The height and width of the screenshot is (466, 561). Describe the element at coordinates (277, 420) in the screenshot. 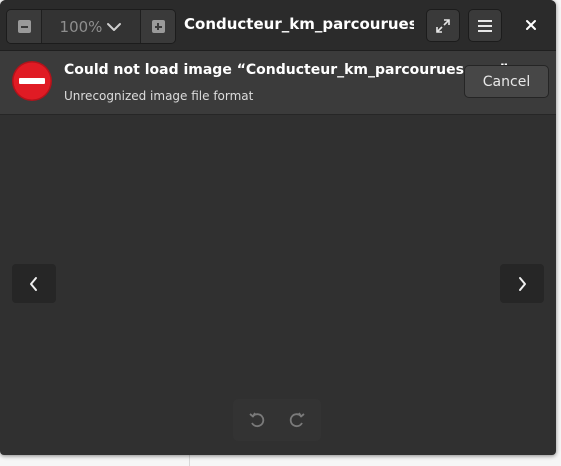

I see `rotate-controls` at that location.